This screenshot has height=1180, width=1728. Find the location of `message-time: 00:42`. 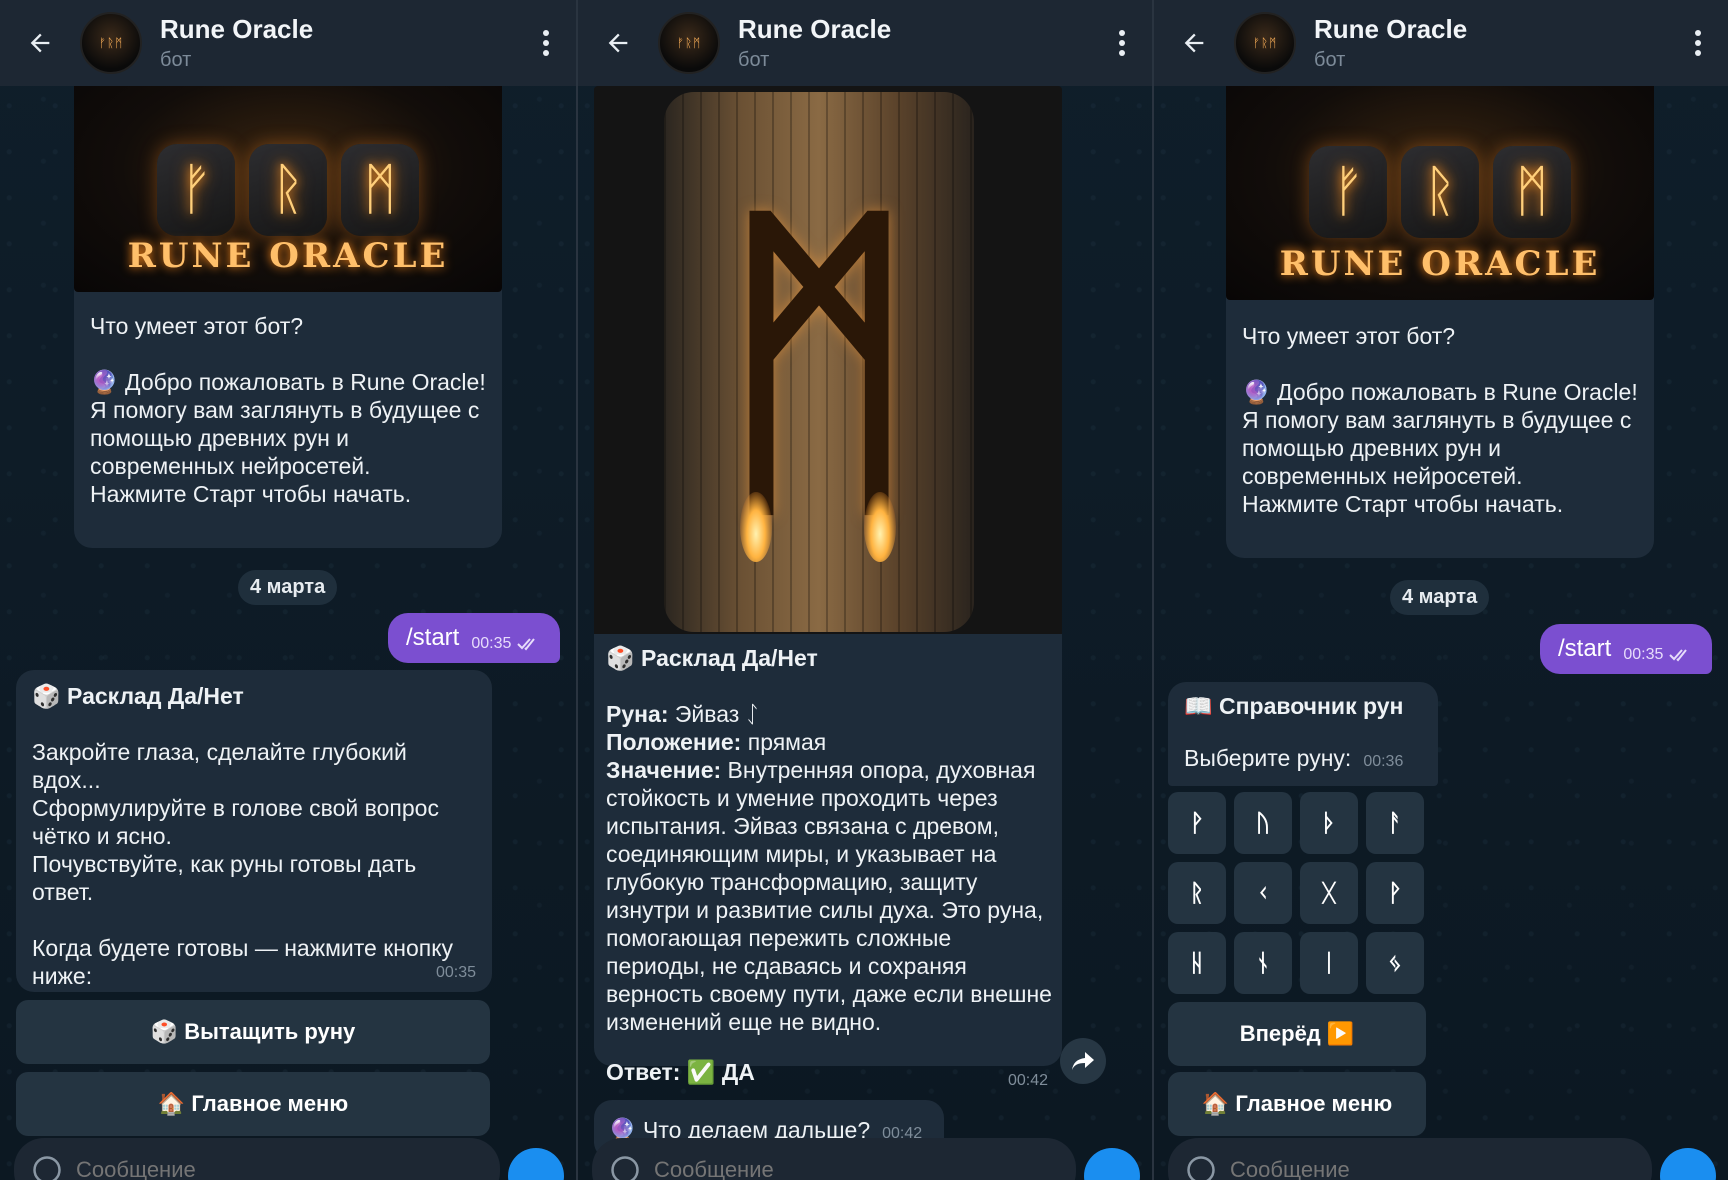

message-time: 00:42 is located at coordinates (1027, 1080).